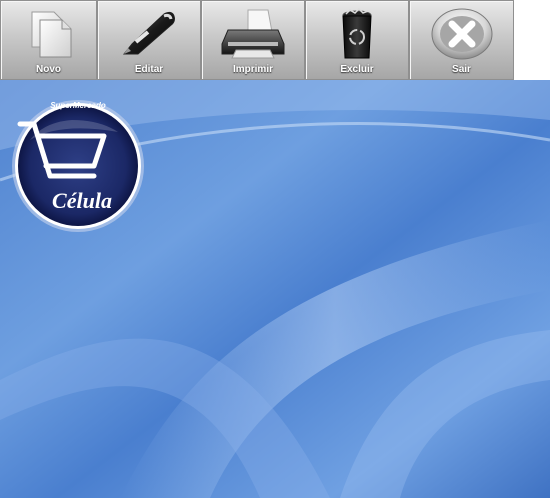 This screenshot has width=550, height=498. I want to click on print-button-label: Imprimir, so click(252, 69).